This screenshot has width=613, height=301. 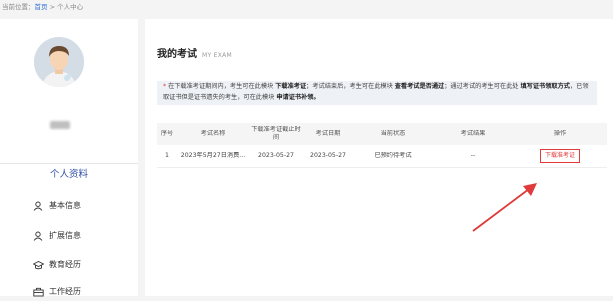 I want to click on notice-star: *, so click(x=165, y=86).